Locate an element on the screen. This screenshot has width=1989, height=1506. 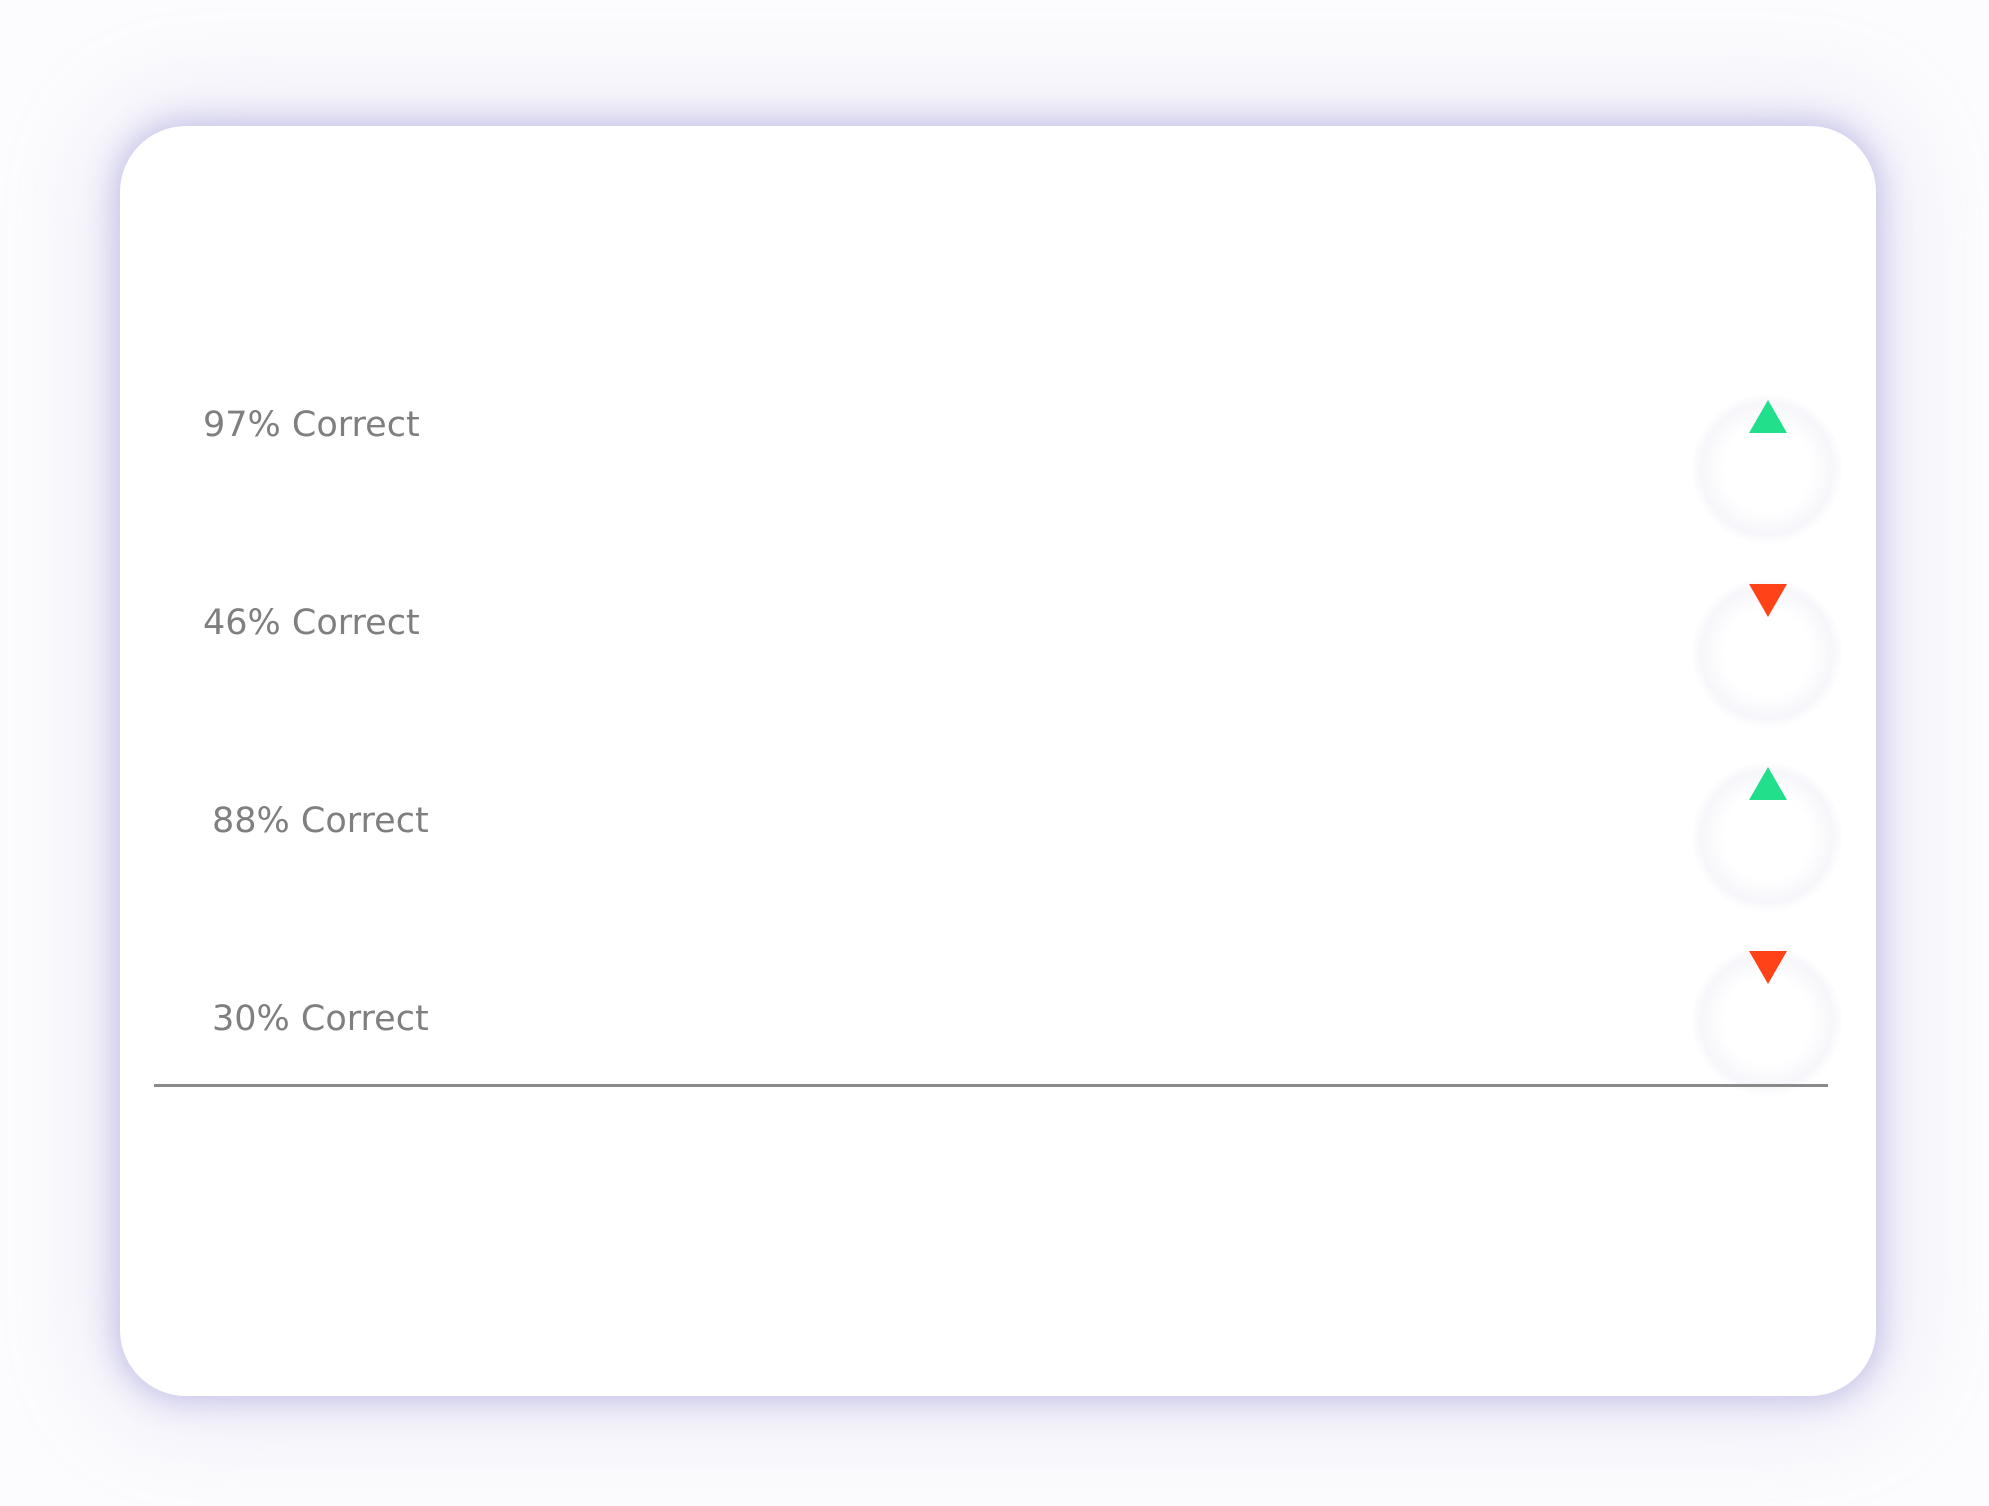
result-label: 97% Correct is located at coordinates (311, 425).